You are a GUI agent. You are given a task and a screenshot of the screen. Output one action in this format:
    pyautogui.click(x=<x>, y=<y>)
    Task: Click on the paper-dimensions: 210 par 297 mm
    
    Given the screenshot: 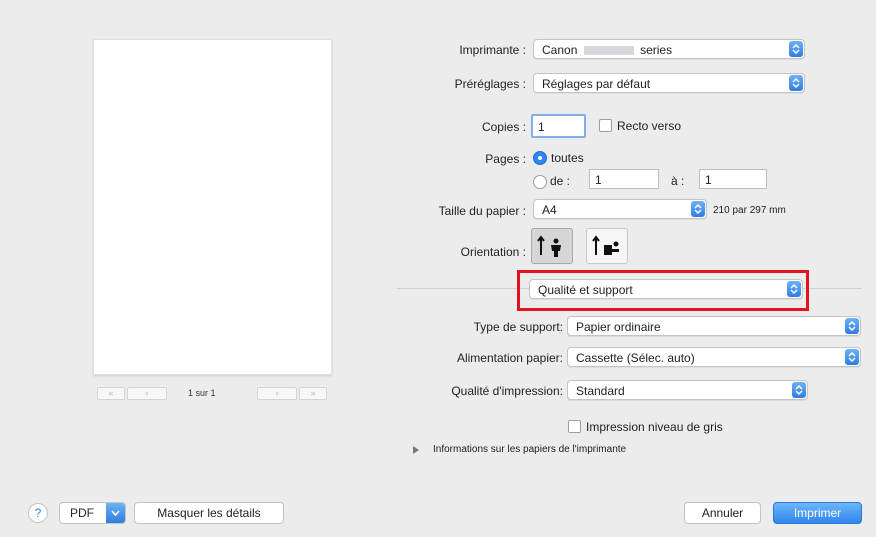 What is the action you would take?
    pyautogui.click(x=749, y=210)
    